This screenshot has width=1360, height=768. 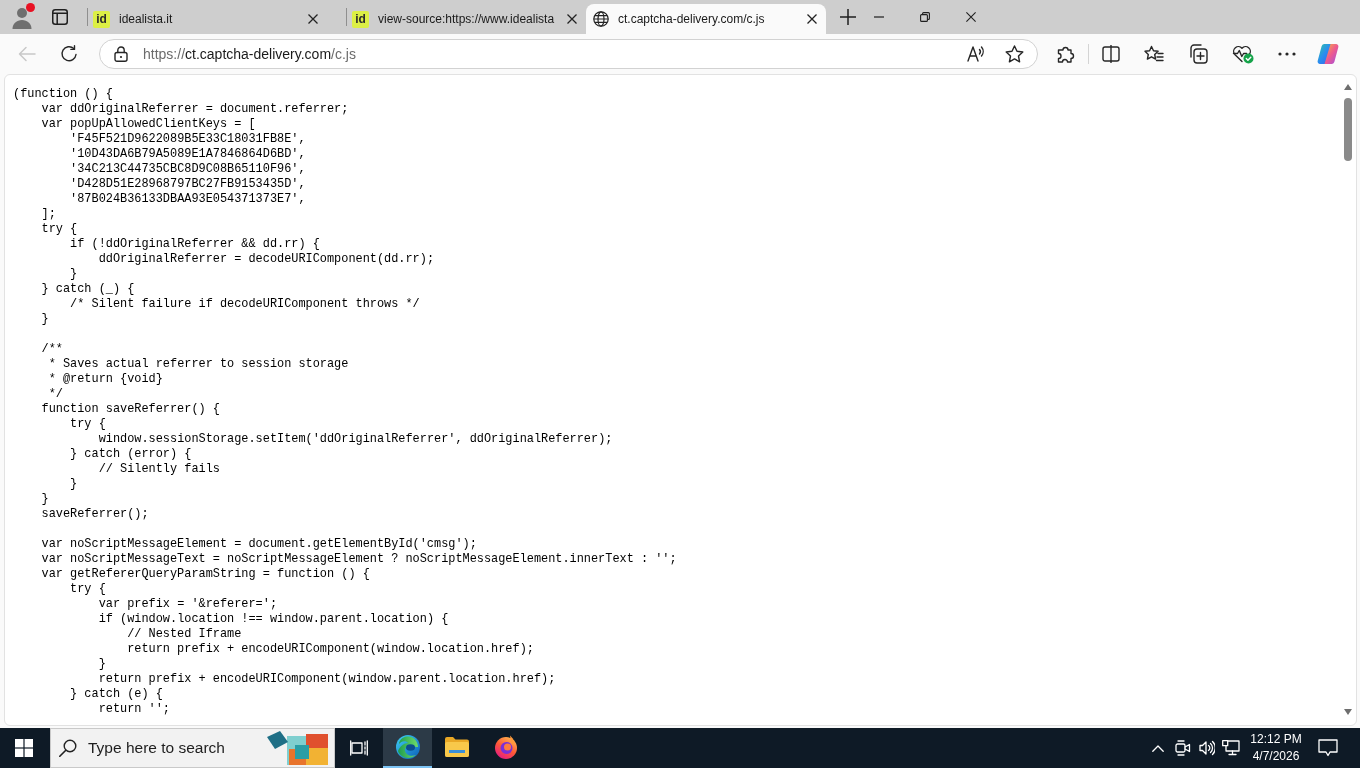 What do you see at coordinates (52, 349) in the screenshot?
I see `code-line: /**` at bounding box center [52, 349].